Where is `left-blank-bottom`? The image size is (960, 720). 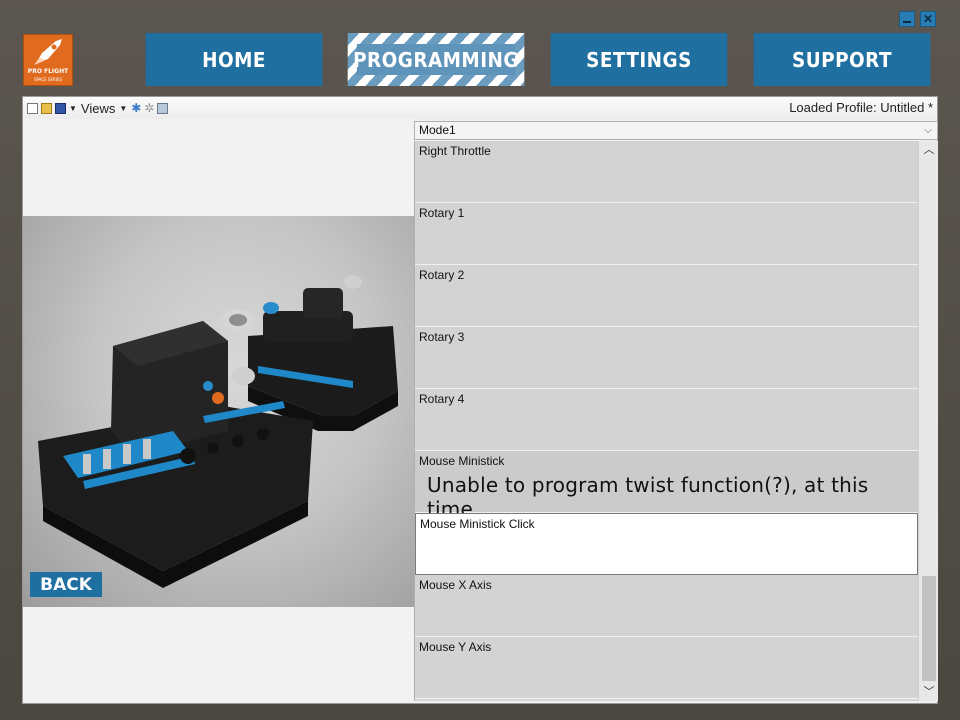 left-blank-bottom is located at coordinates (218, 655).